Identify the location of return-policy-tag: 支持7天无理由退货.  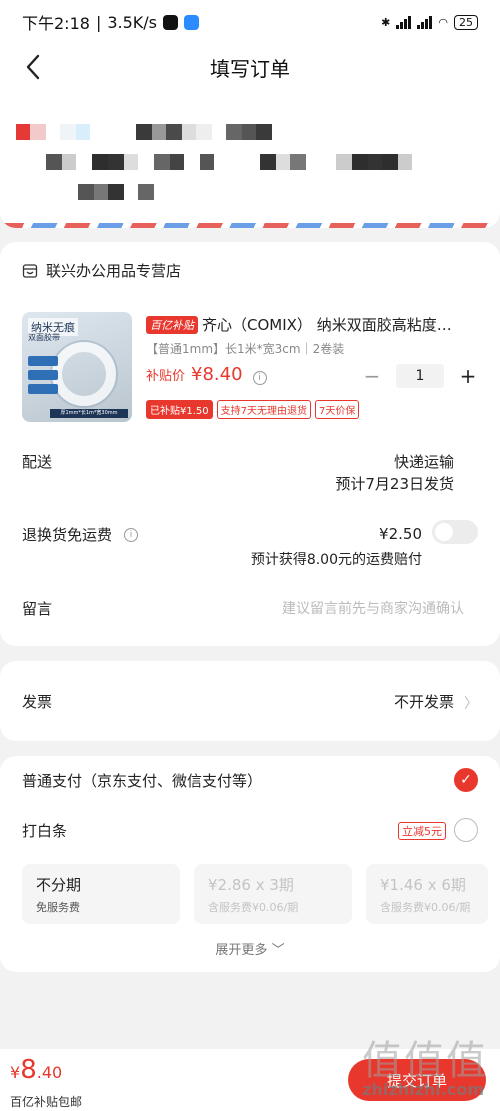
(264, 409).